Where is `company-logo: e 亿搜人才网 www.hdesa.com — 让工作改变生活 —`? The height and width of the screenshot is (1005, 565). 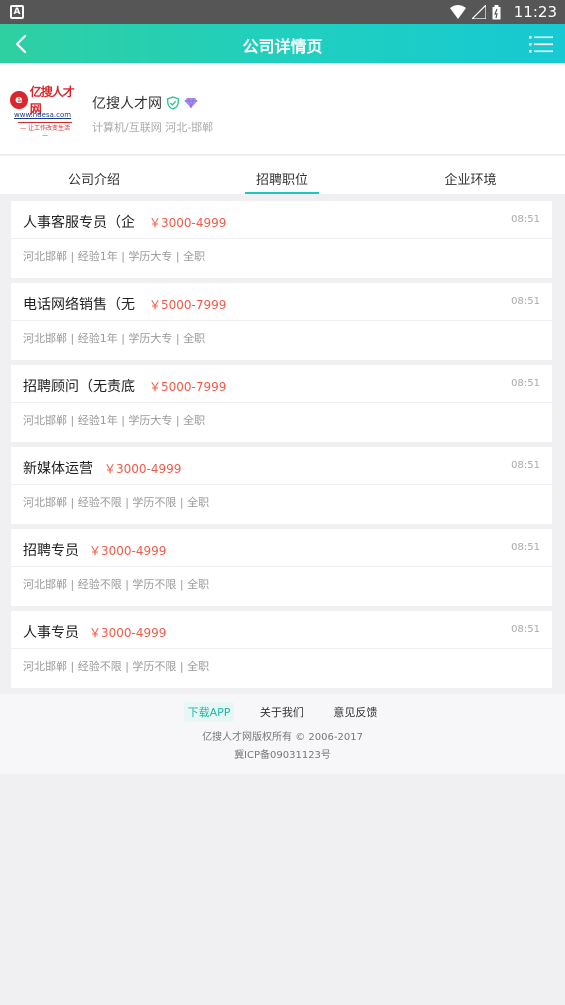 company-logo: e 亿搜人才网 www.hdesa.com — 让工作改变生活 — is located at coordinates (47, 112).